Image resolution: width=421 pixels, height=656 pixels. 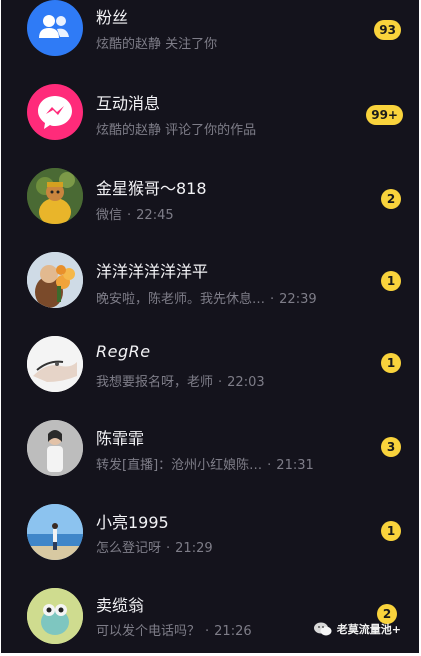 What do you see at coordinates (109, 215) in the screenshot?
I see `preview-text: 微信` at bounding box center [109, 215].